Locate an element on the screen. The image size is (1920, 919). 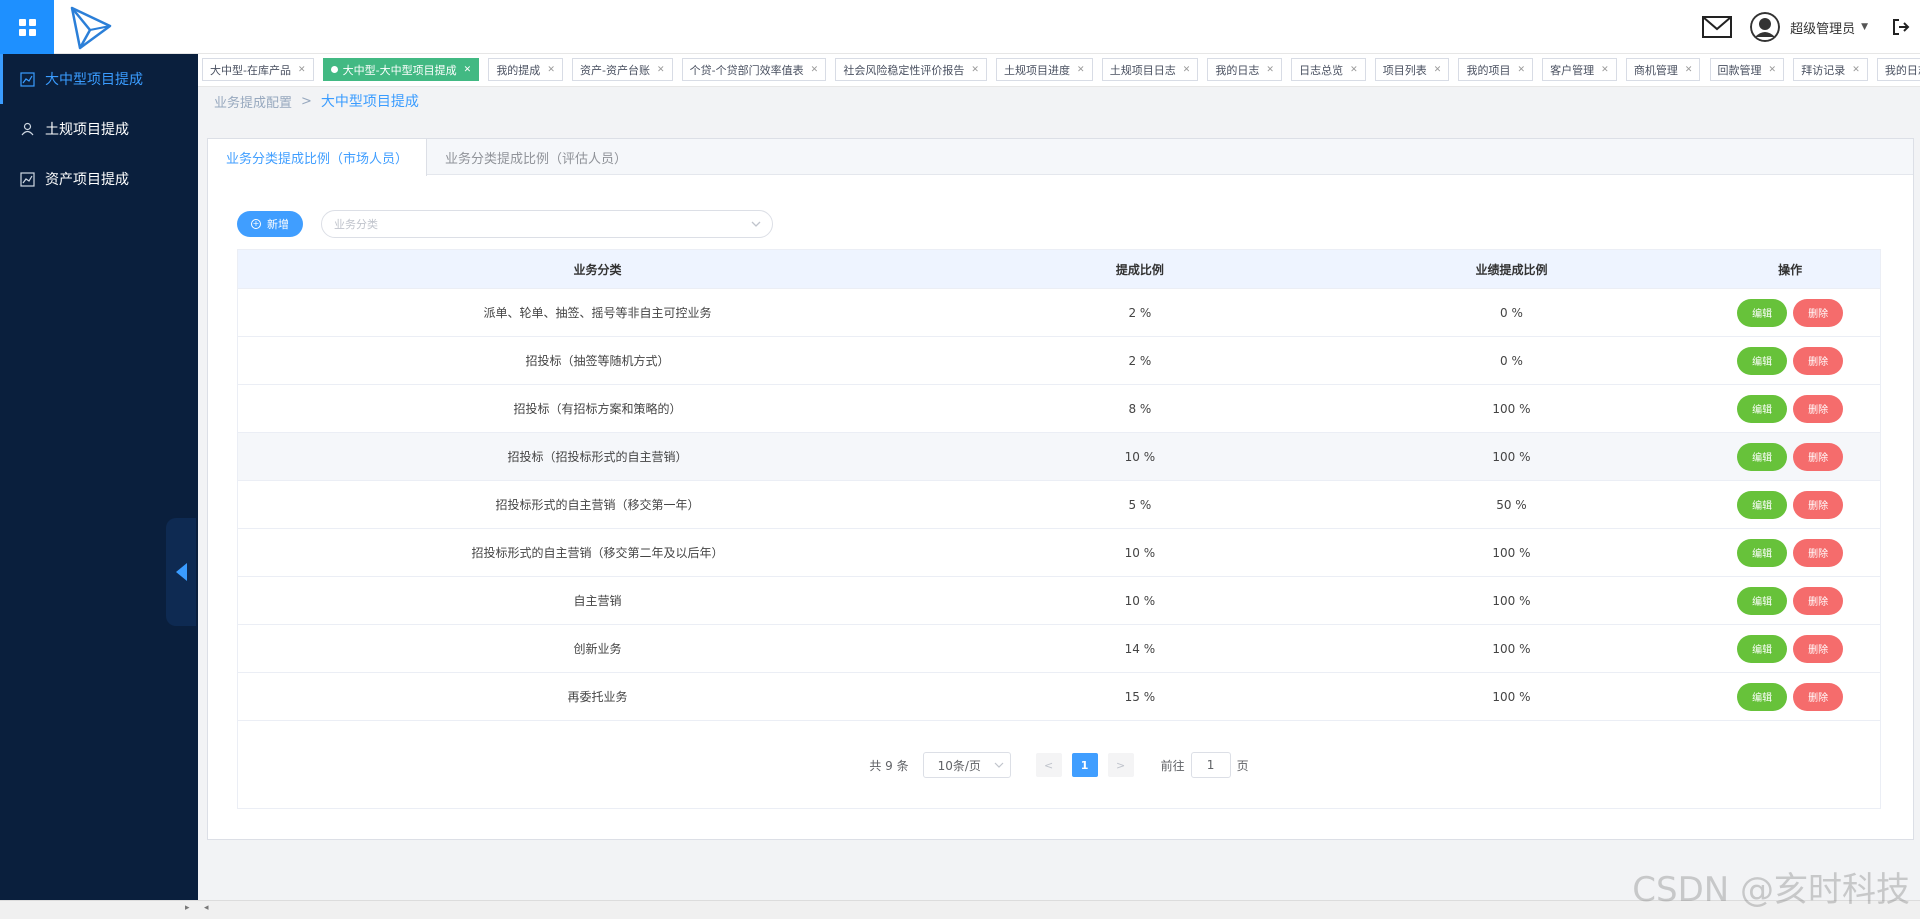
active-dot-icon is located at coordinates (334, 69).